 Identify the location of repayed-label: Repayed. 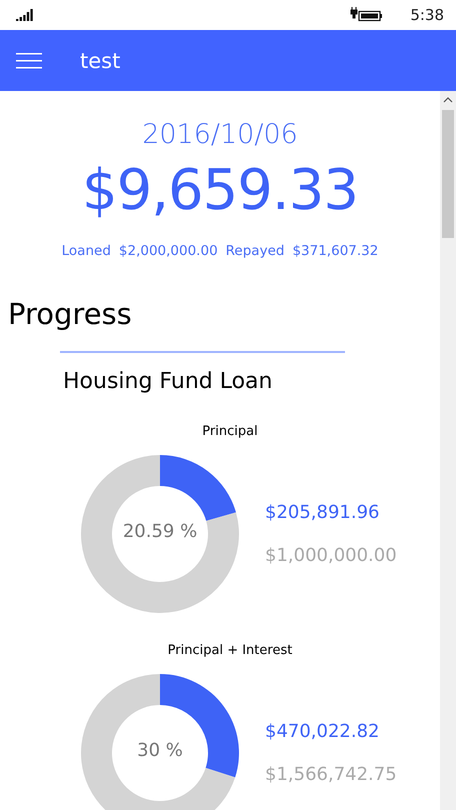
(255, 251).